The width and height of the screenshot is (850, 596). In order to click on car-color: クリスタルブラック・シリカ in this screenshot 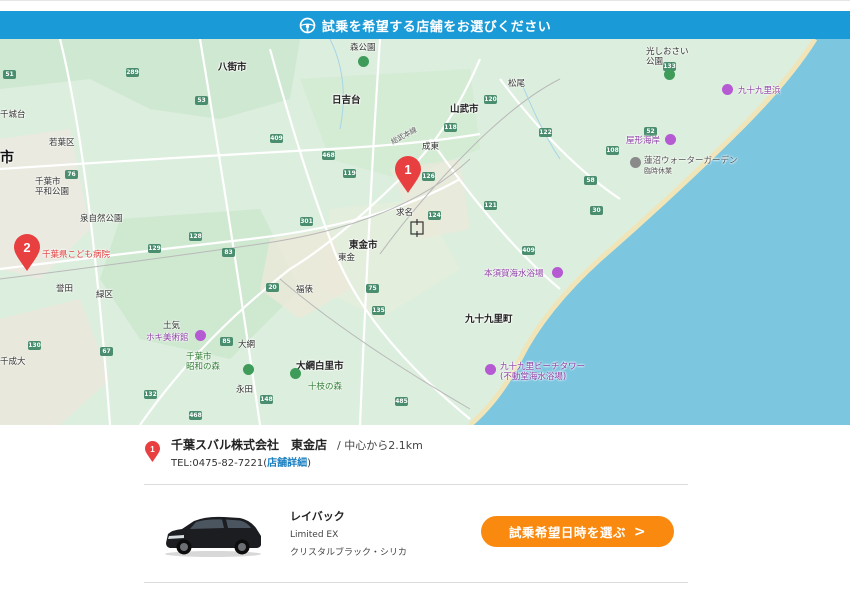, I will do `click(348, 553)`.